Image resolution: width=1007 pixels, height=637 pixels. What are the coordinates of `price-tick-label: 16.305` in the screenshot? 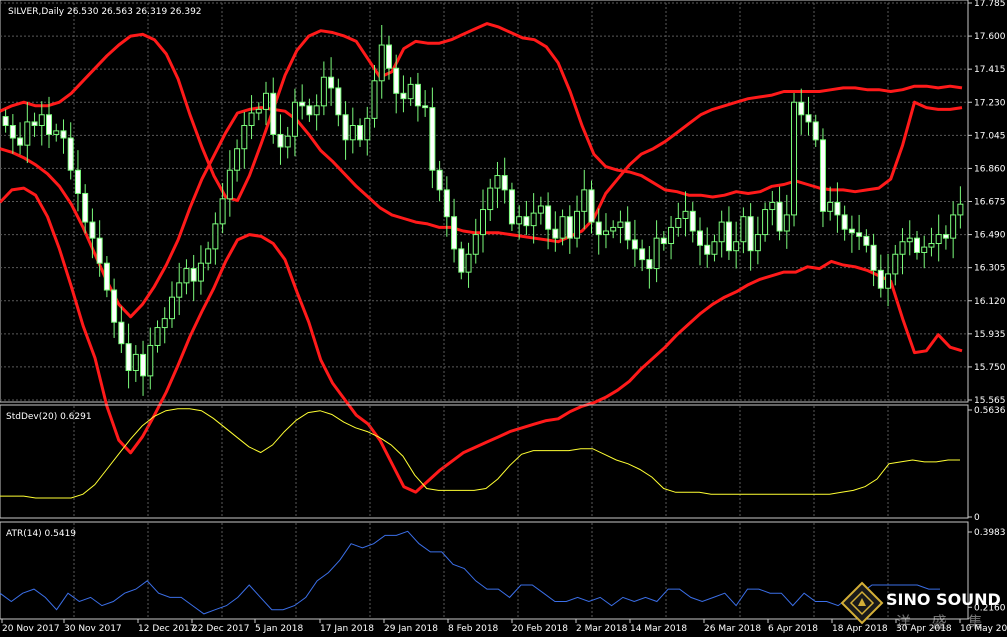 It's located at (990, 269).